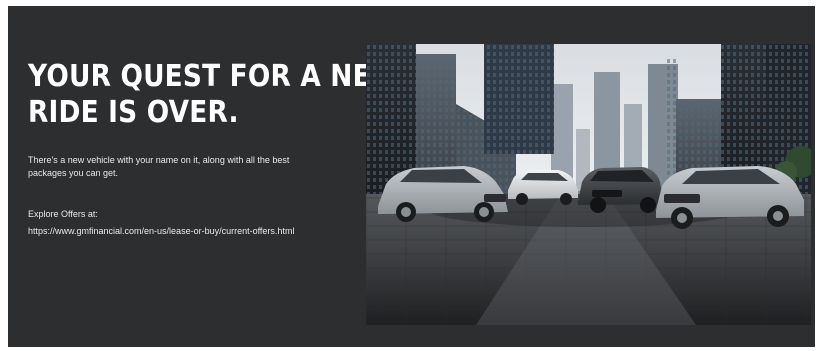 The width and height of the screenshot is (820, 351). Describe the element at coordinates (73, 173) in the screenshot. I see `subtext-line-2: packages you can get.` at that location.